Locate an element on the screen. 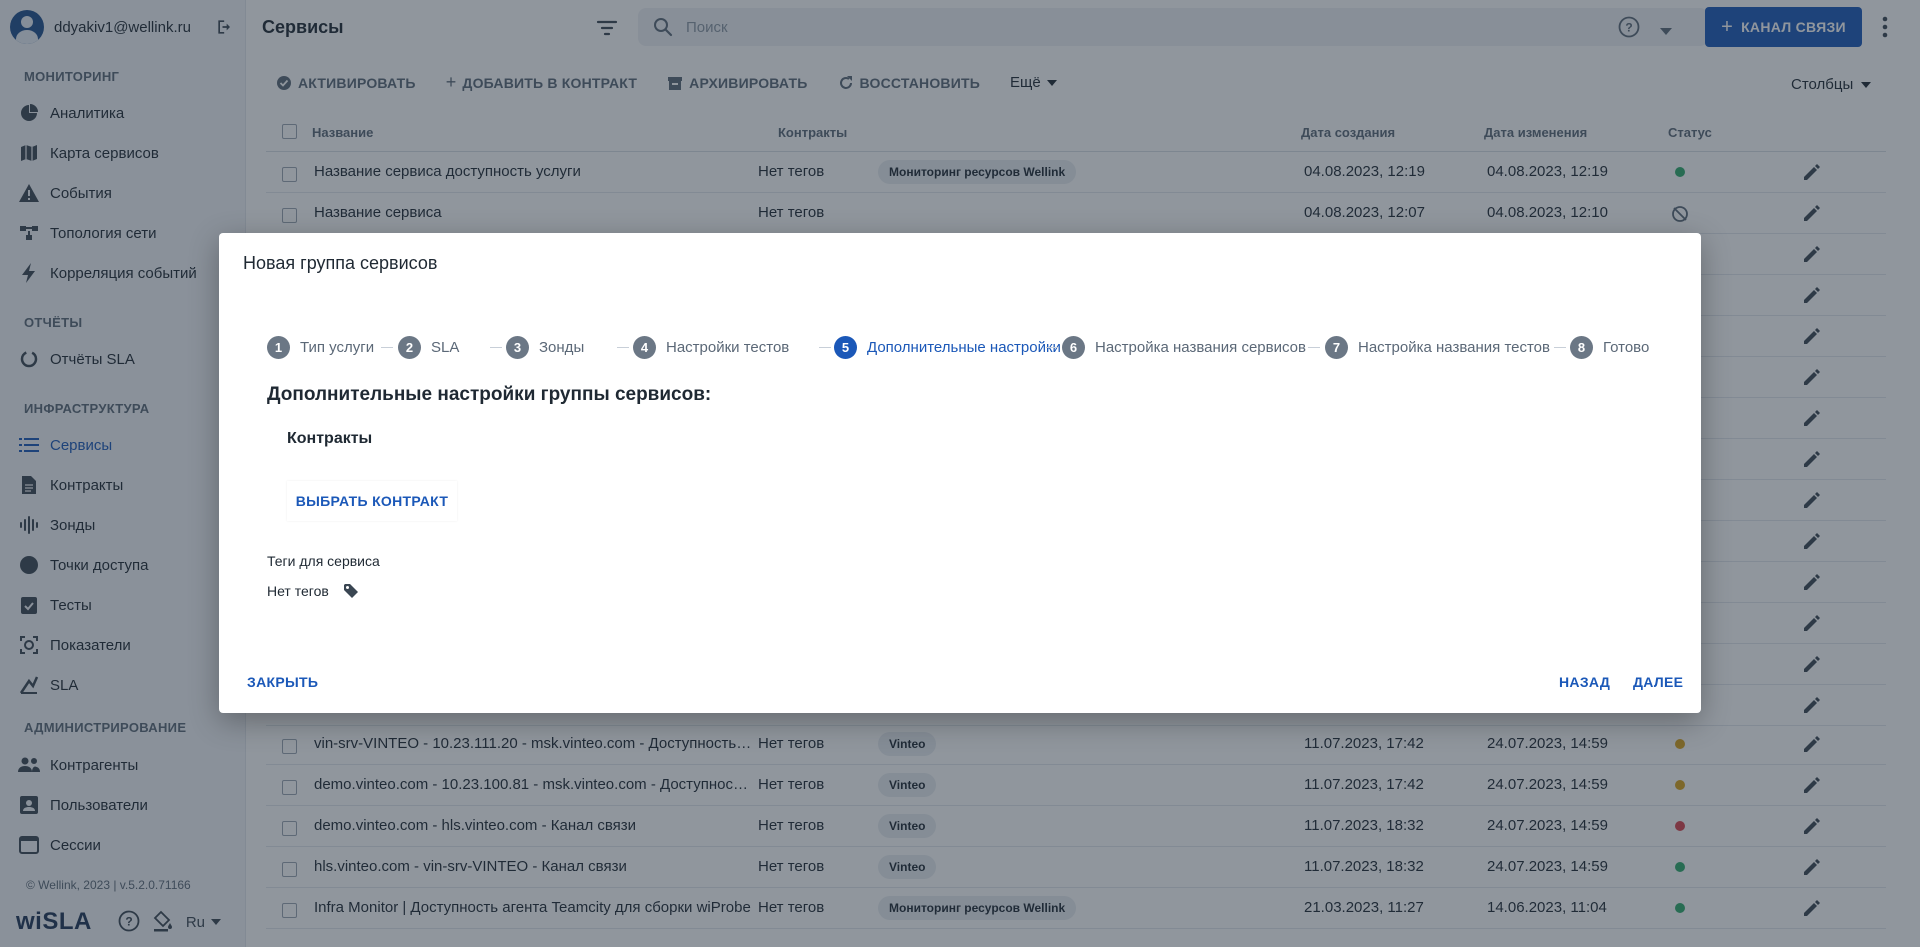 The height and width of the screenshot is (947, 1920). step-number: 4 is located at coordinates (644, 347).